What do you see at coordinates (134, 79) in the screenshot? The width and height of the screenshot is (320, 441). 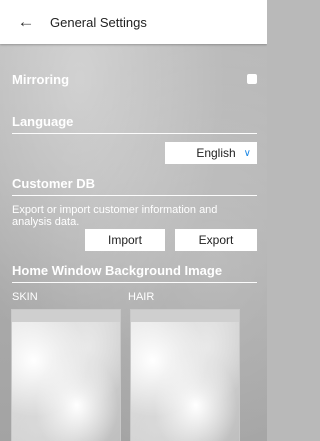 I see `mirroring-row: Mirroring` at bounding box center [134, 79].